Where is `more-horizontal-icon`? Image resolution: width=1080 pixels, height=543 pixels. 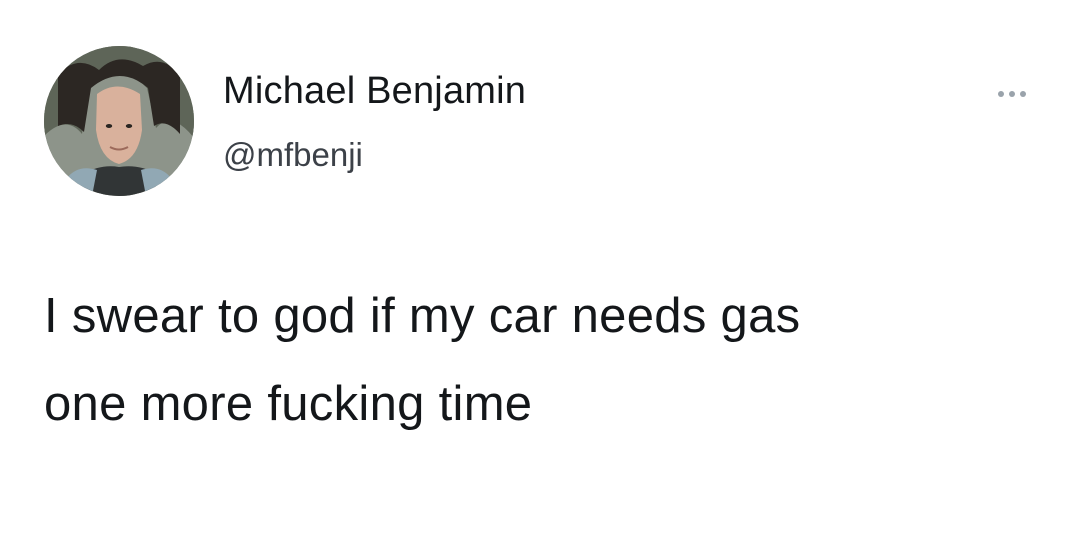
more-horizontal-icon is located at coordinates (1012, 94).